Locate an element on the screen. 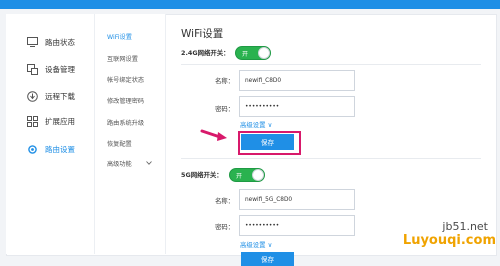 The width and height of the screenshot is (500, 266). band24-switch-label: 2.4G网络开关： is located at coordinates (205, 53).